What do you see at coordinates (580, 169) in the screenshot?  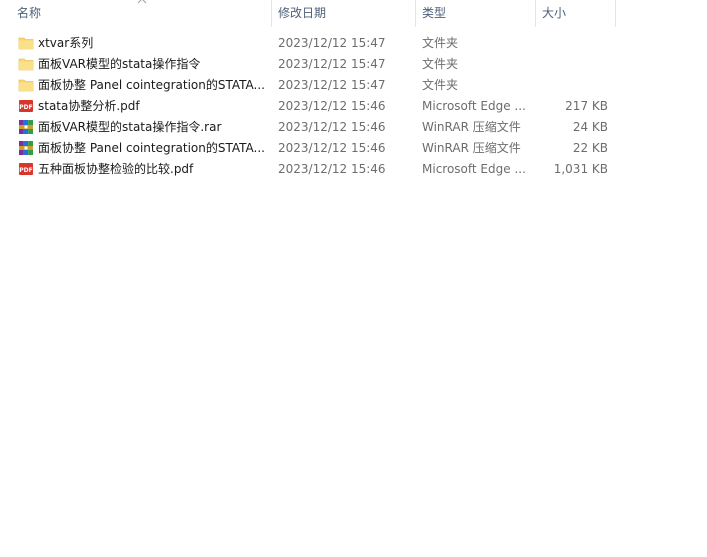 I see `file-size: 1,031 KB` at bounding box center [580, 169].